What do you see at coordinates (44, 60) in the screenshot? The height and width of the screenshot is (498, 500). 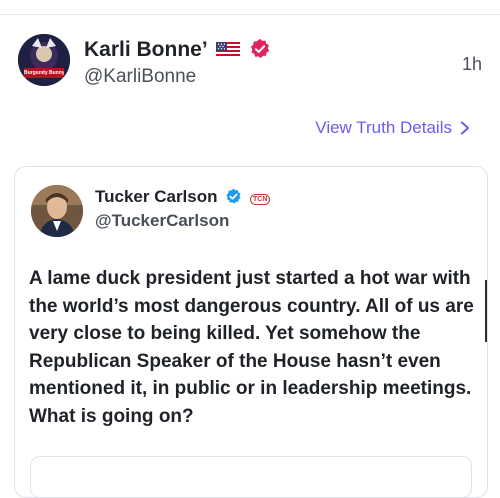 I see `author-avatar: Burgundy Bunny` at bounding box center [44, 60].